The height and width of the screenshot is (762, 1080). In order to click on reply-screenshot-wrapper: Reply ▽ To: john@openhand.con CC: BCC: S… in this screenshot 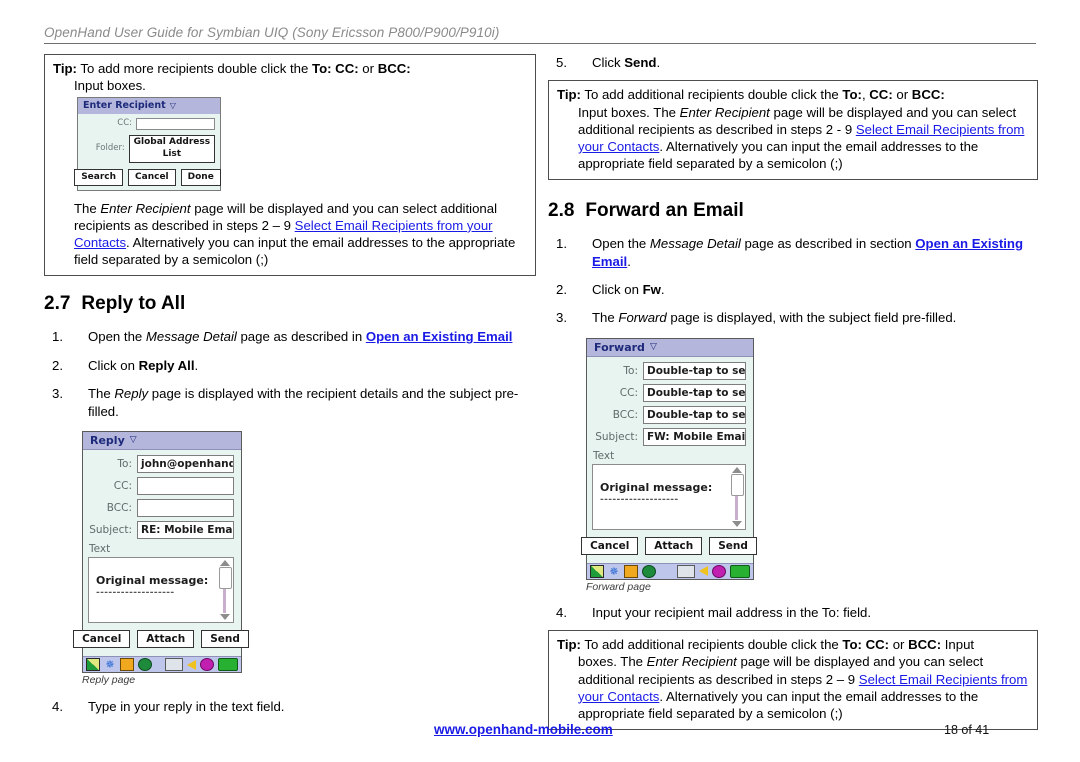, I will do `click(161, 558)`.